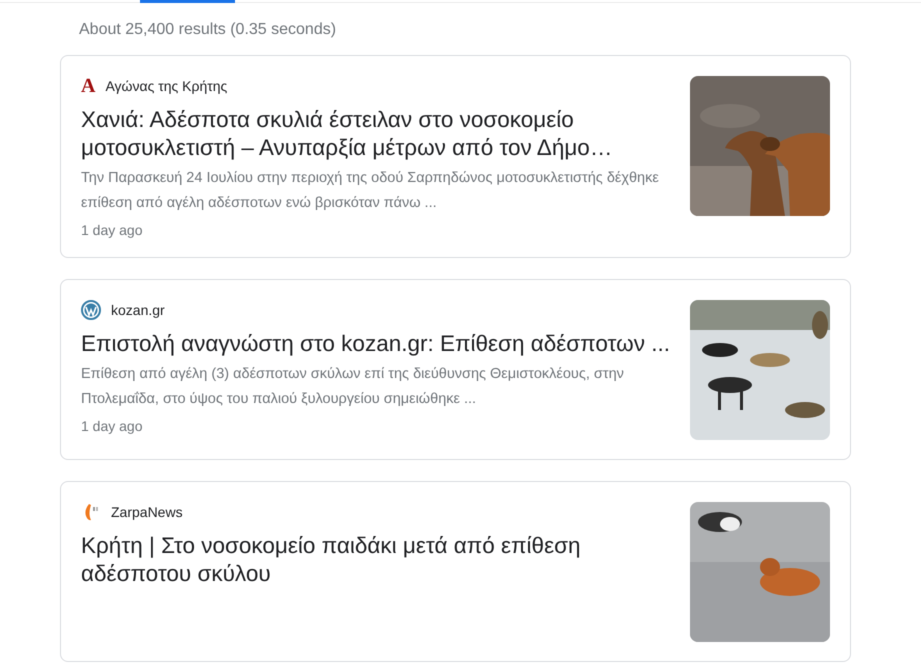 The width and height of the screenshot is (921, 664). Describe the element at coordinates (166, 86) in the screenshot. I see `source-name: Αγώνας της Κρήτης` at that location.